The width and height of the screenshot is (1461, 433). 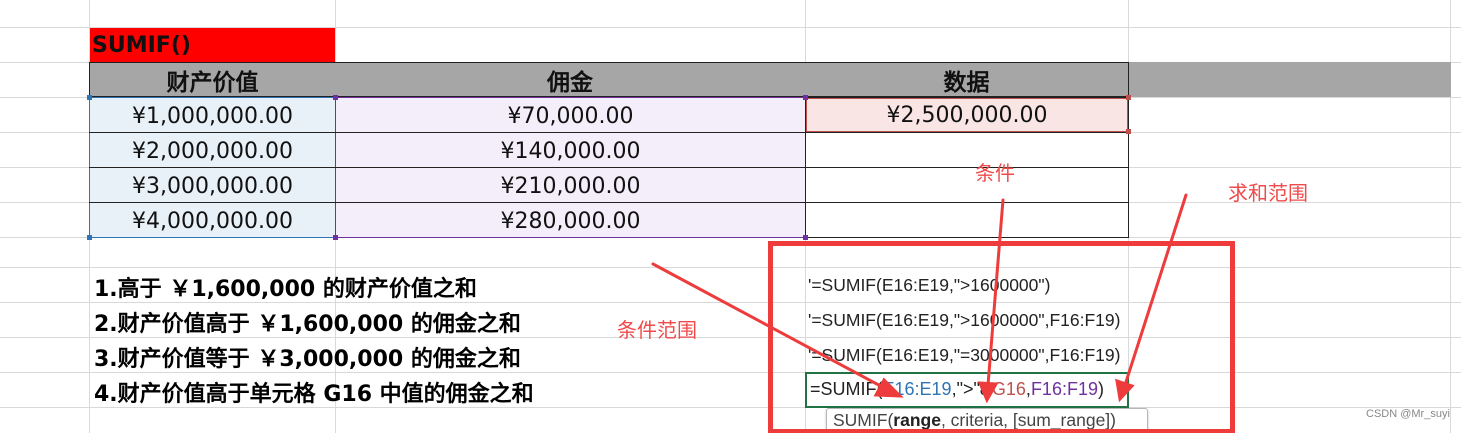 What do you see at coordinates (995, 173) in the screenshot?
I see `annotation-condition: 条件` at bounding box center [995, 173].